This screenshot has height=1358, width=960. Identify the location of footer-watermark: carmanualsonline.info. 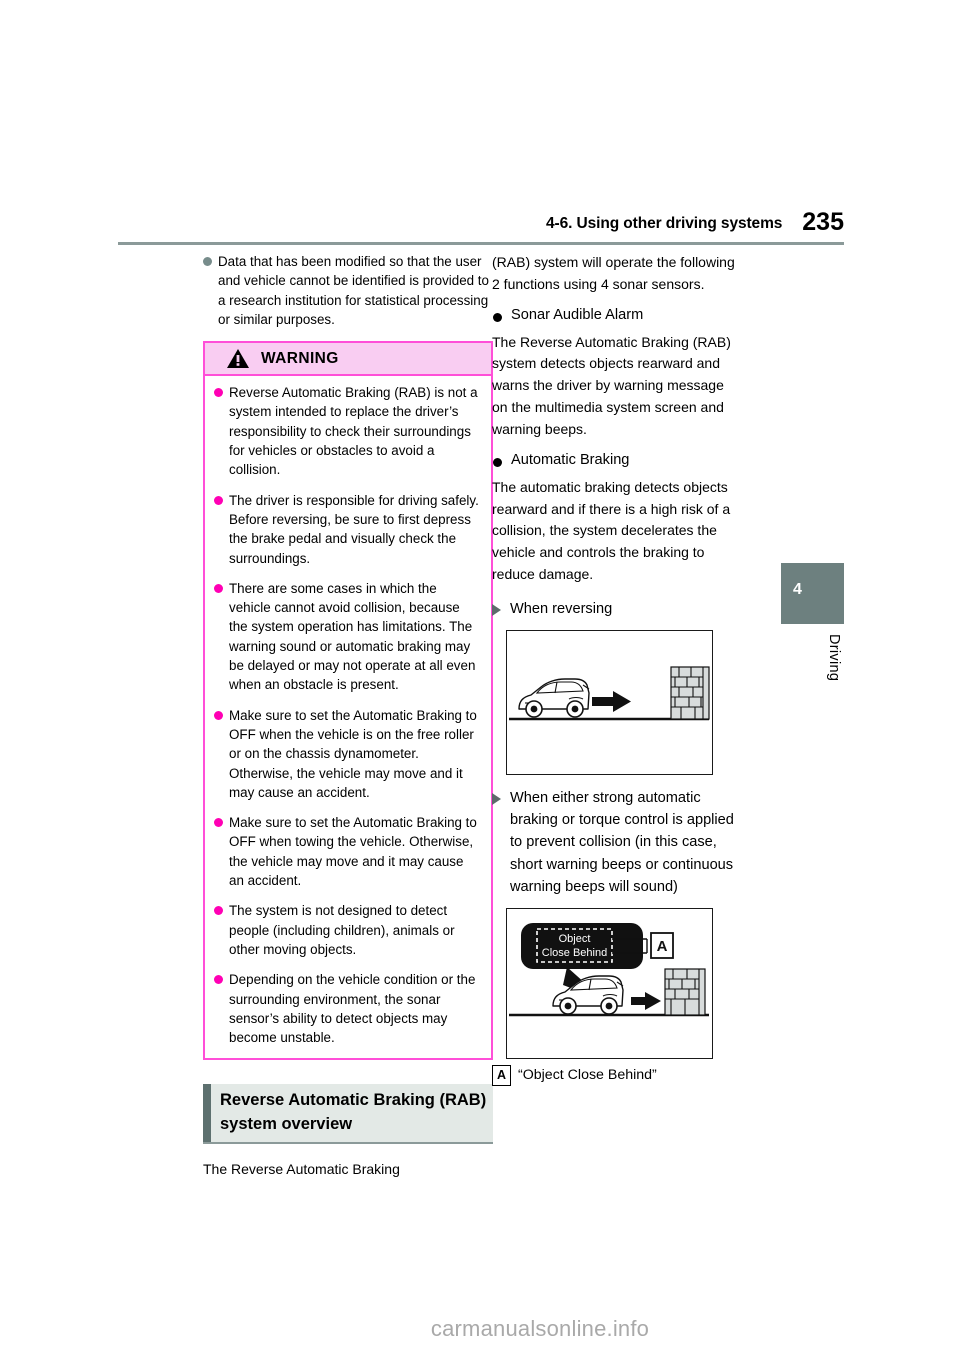
(480, 1329).